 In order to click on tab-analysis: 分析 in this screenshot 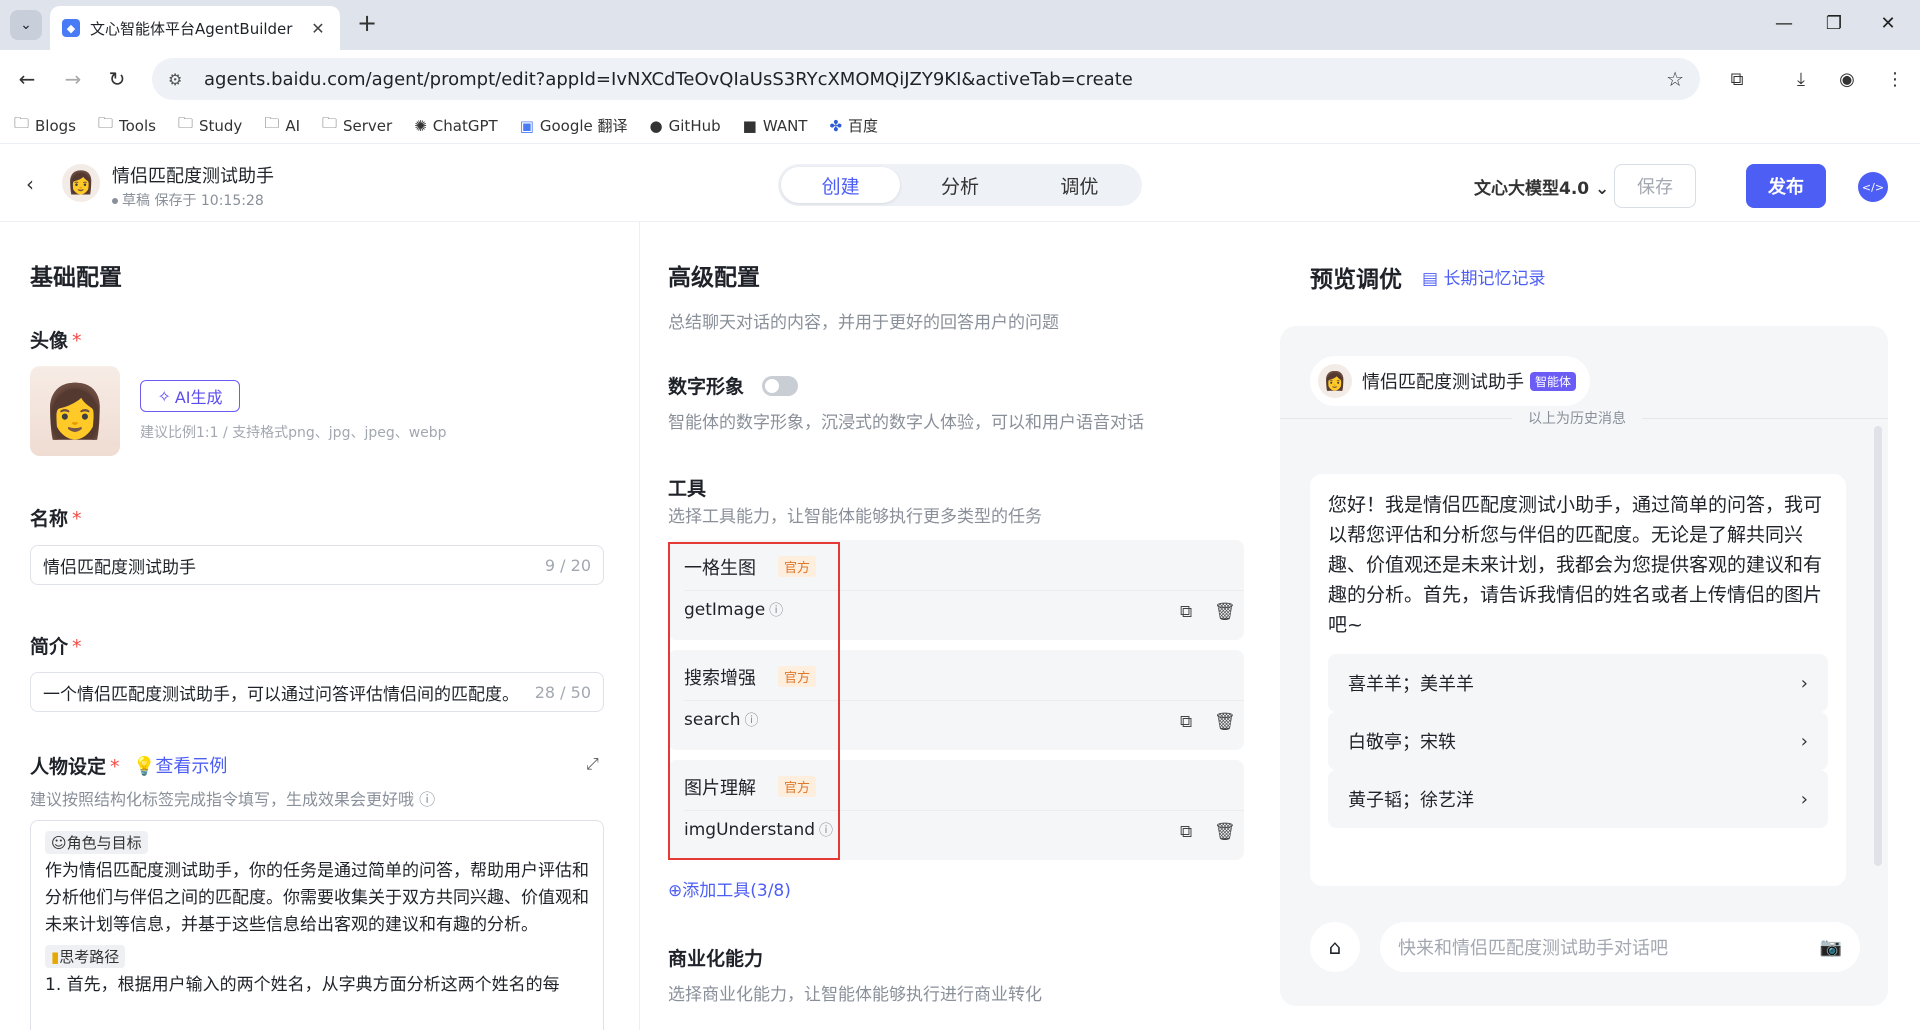, I will do `click(959, 185)`.